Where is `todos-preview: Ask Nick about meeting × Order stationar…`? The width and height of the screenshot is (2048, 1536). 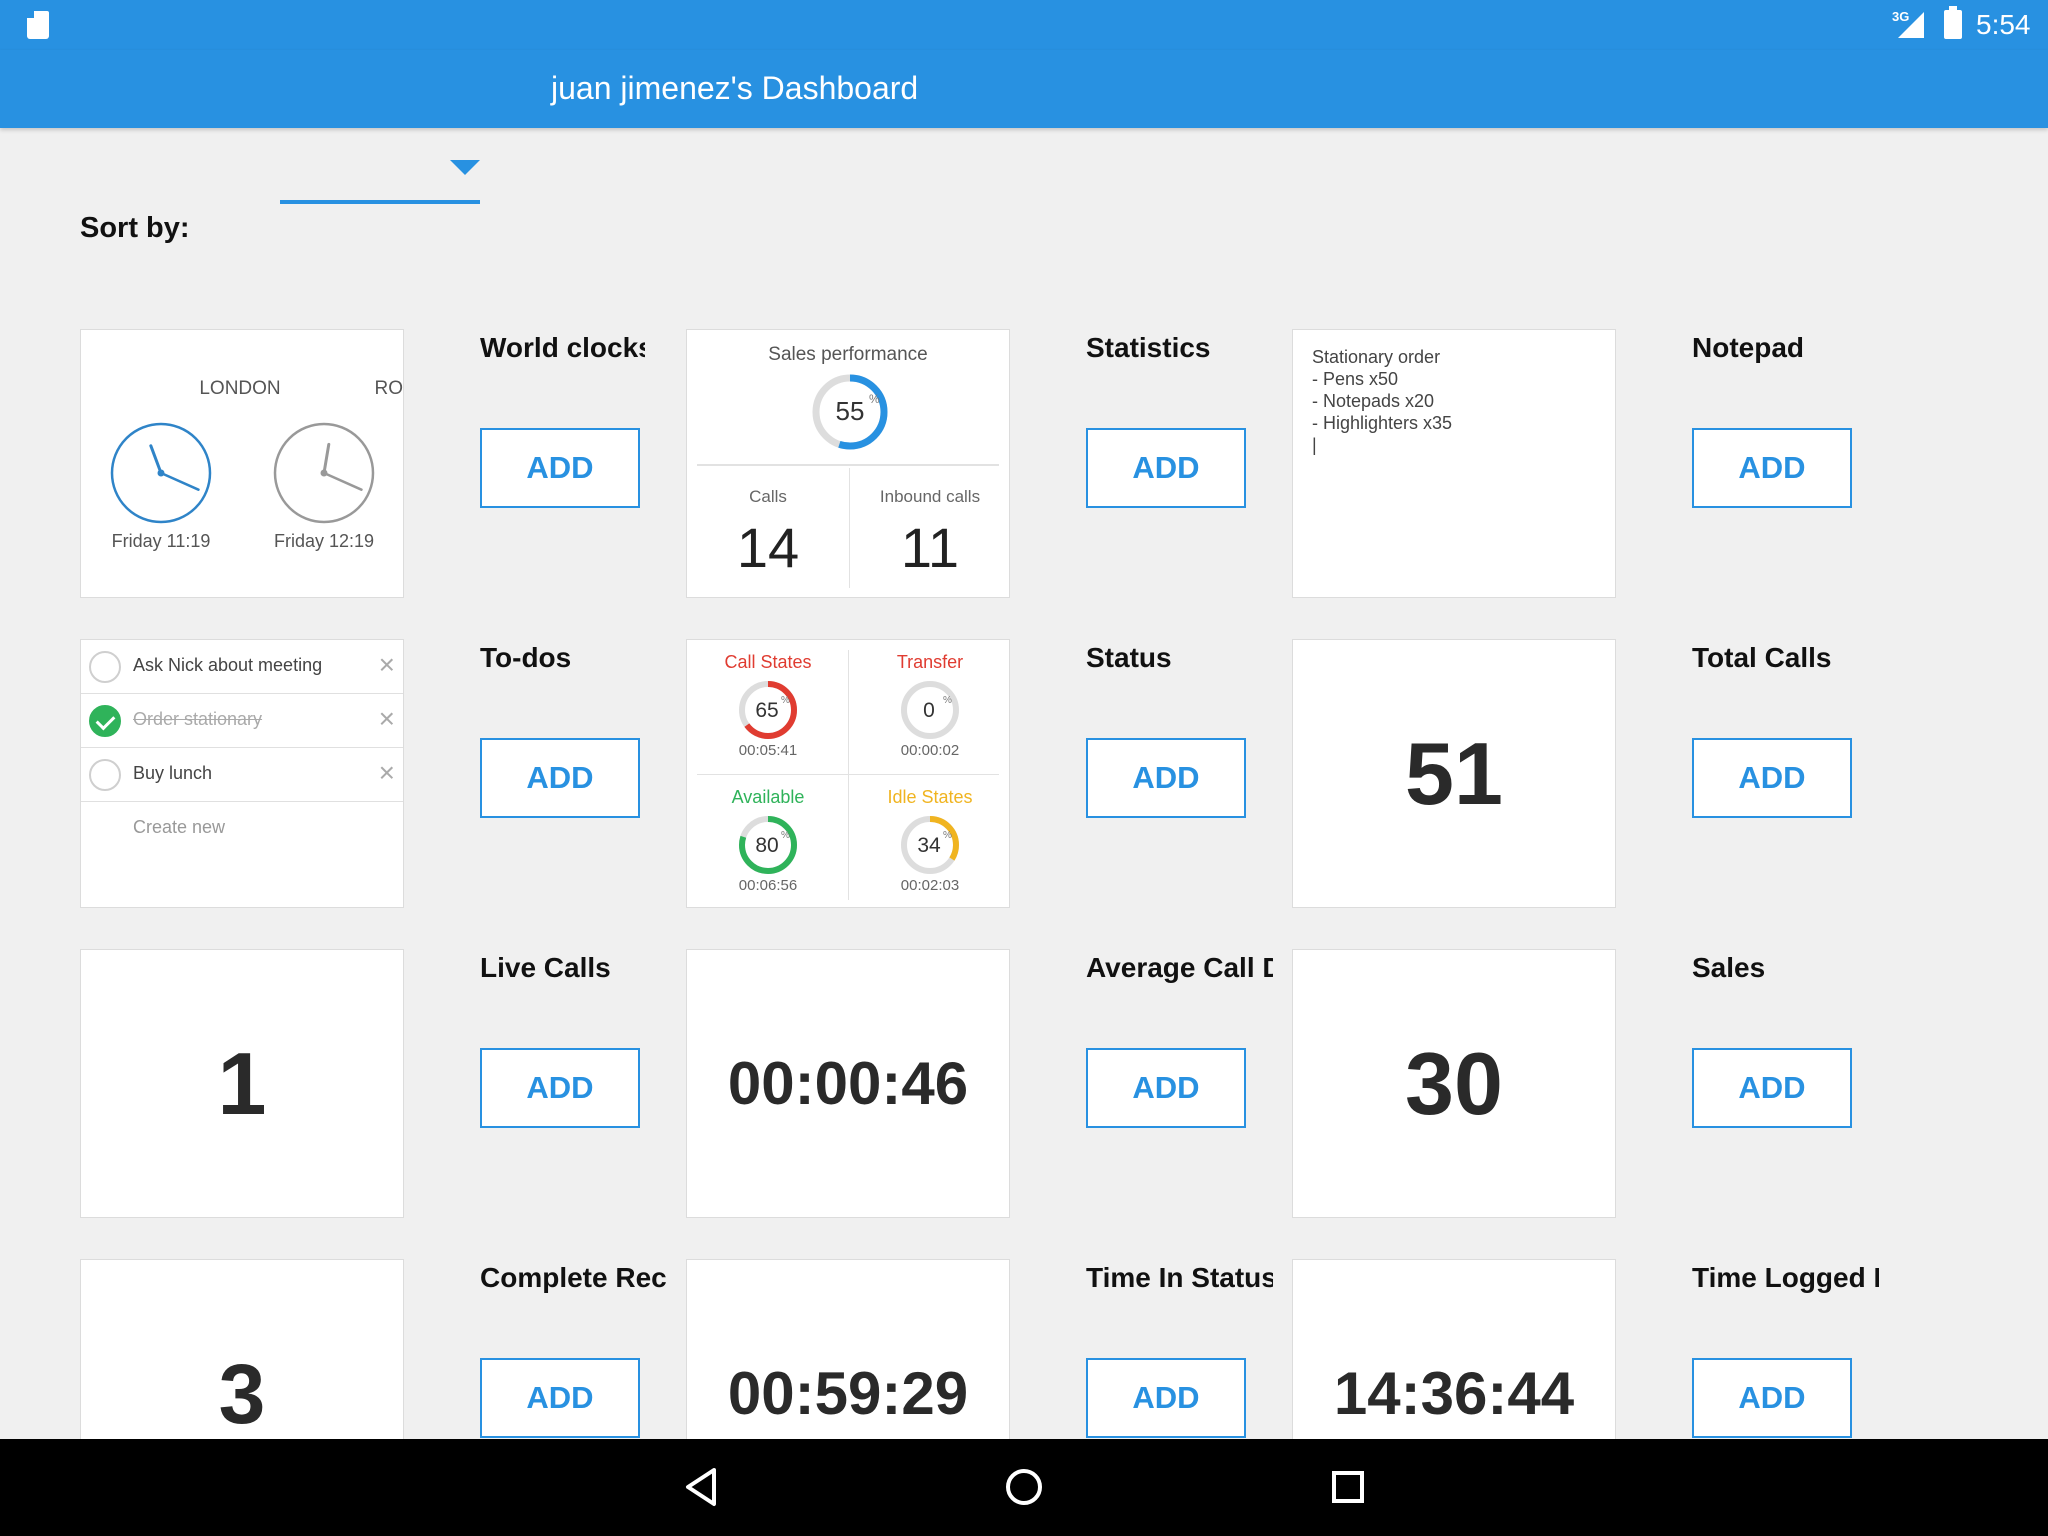
todos-preview: Ask Nick about meeting × Order stationar… is located at coordinates (242, 773).